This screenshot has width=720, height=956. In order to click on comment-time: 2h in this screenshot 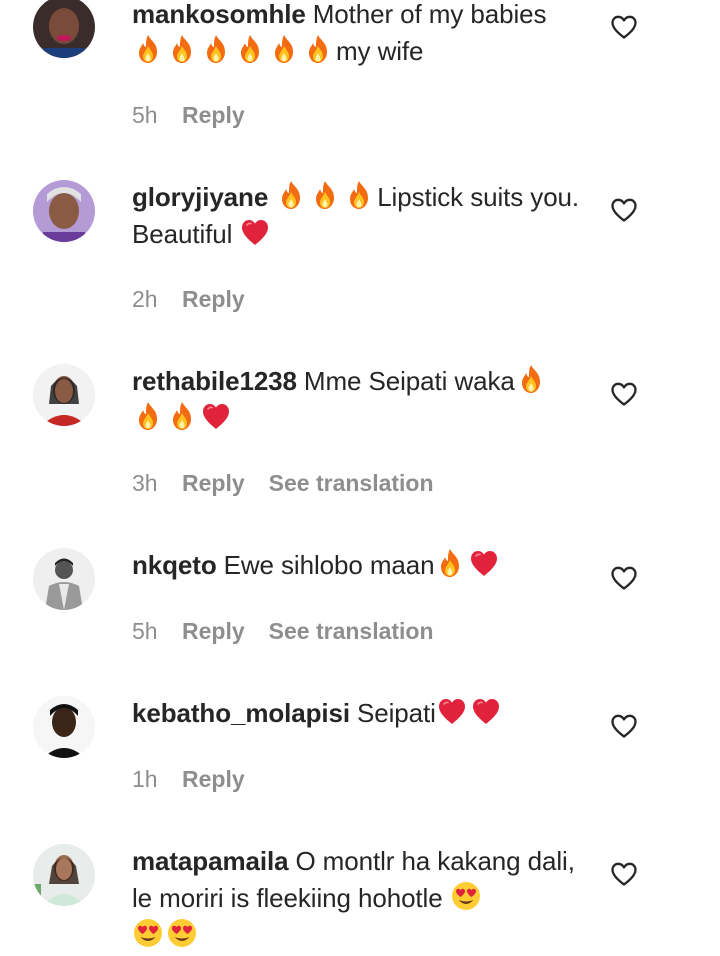, I will do `click(145, 299)`.